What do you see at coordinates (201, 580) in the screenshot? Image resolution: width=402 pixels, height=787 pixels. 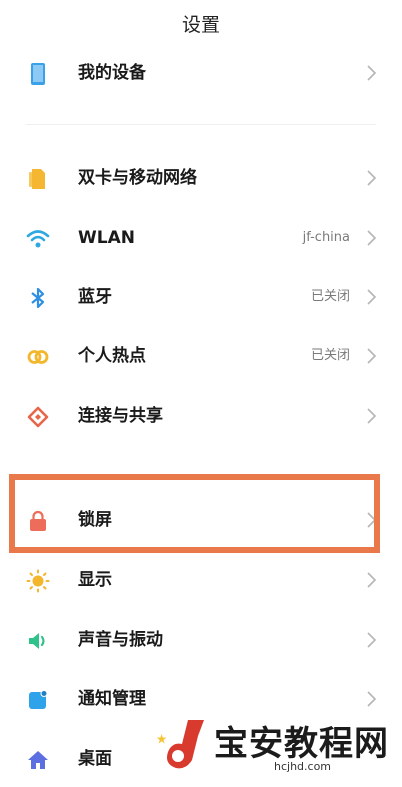 I see `settings-row-display: 显示` at bounding box center [201, 580].